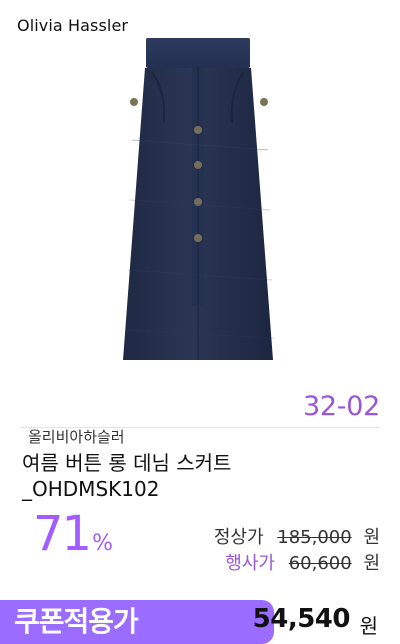 The height and width of the screenshot is (644, 400). Describe the element at coordinates (320, 563) in the screenshot. I see `event-price-value: 60,600` at that location.